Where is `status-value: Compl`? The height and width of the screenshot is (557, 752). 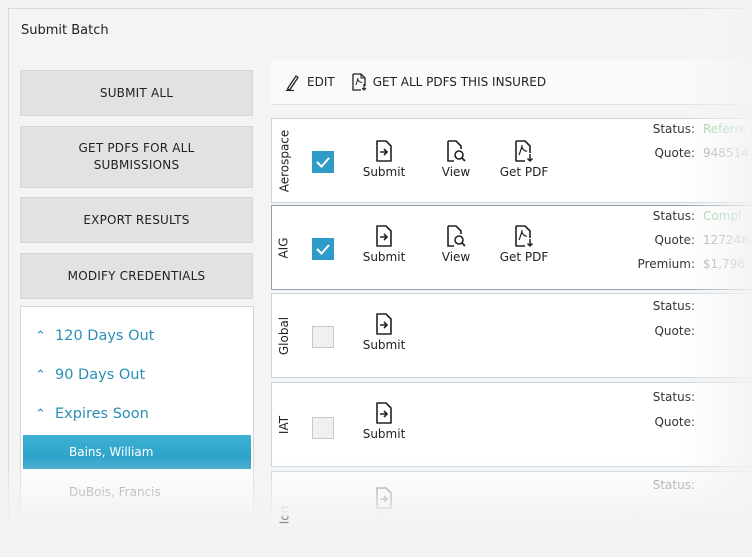
status-value: Compl is located at coordinates (722, 216).